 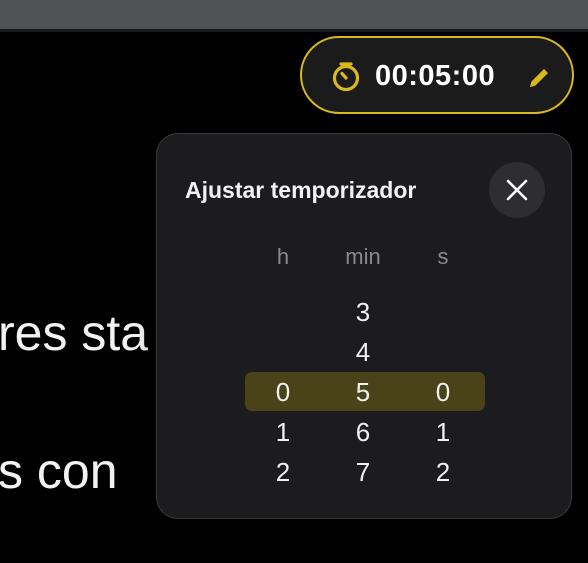 What do you see at coordinates (294, 30) in the screenshot?
I see `toolbar-divider` at bounding box center [294, 30].